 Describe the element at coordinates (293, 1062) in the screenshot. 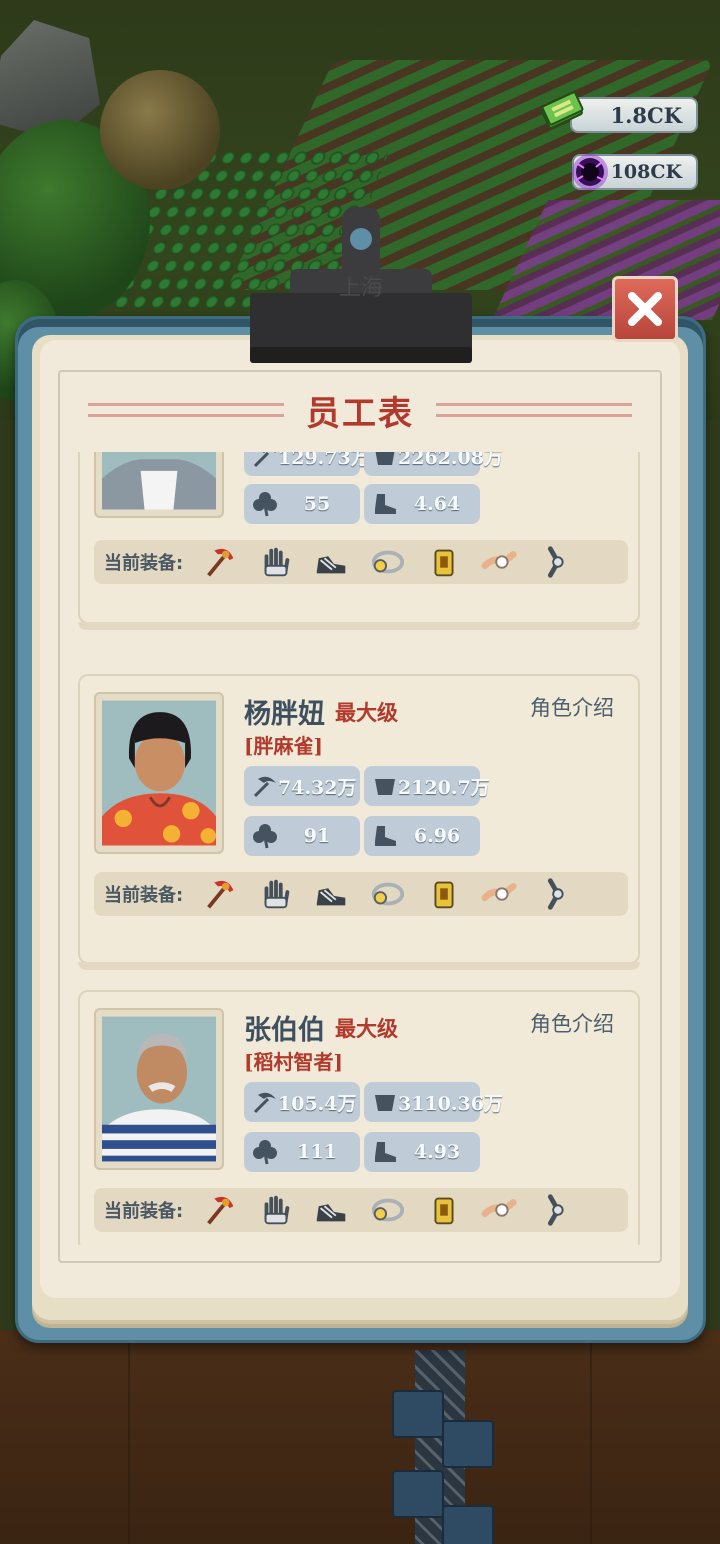

I see `employee-title: [稻村智者]` at that location.